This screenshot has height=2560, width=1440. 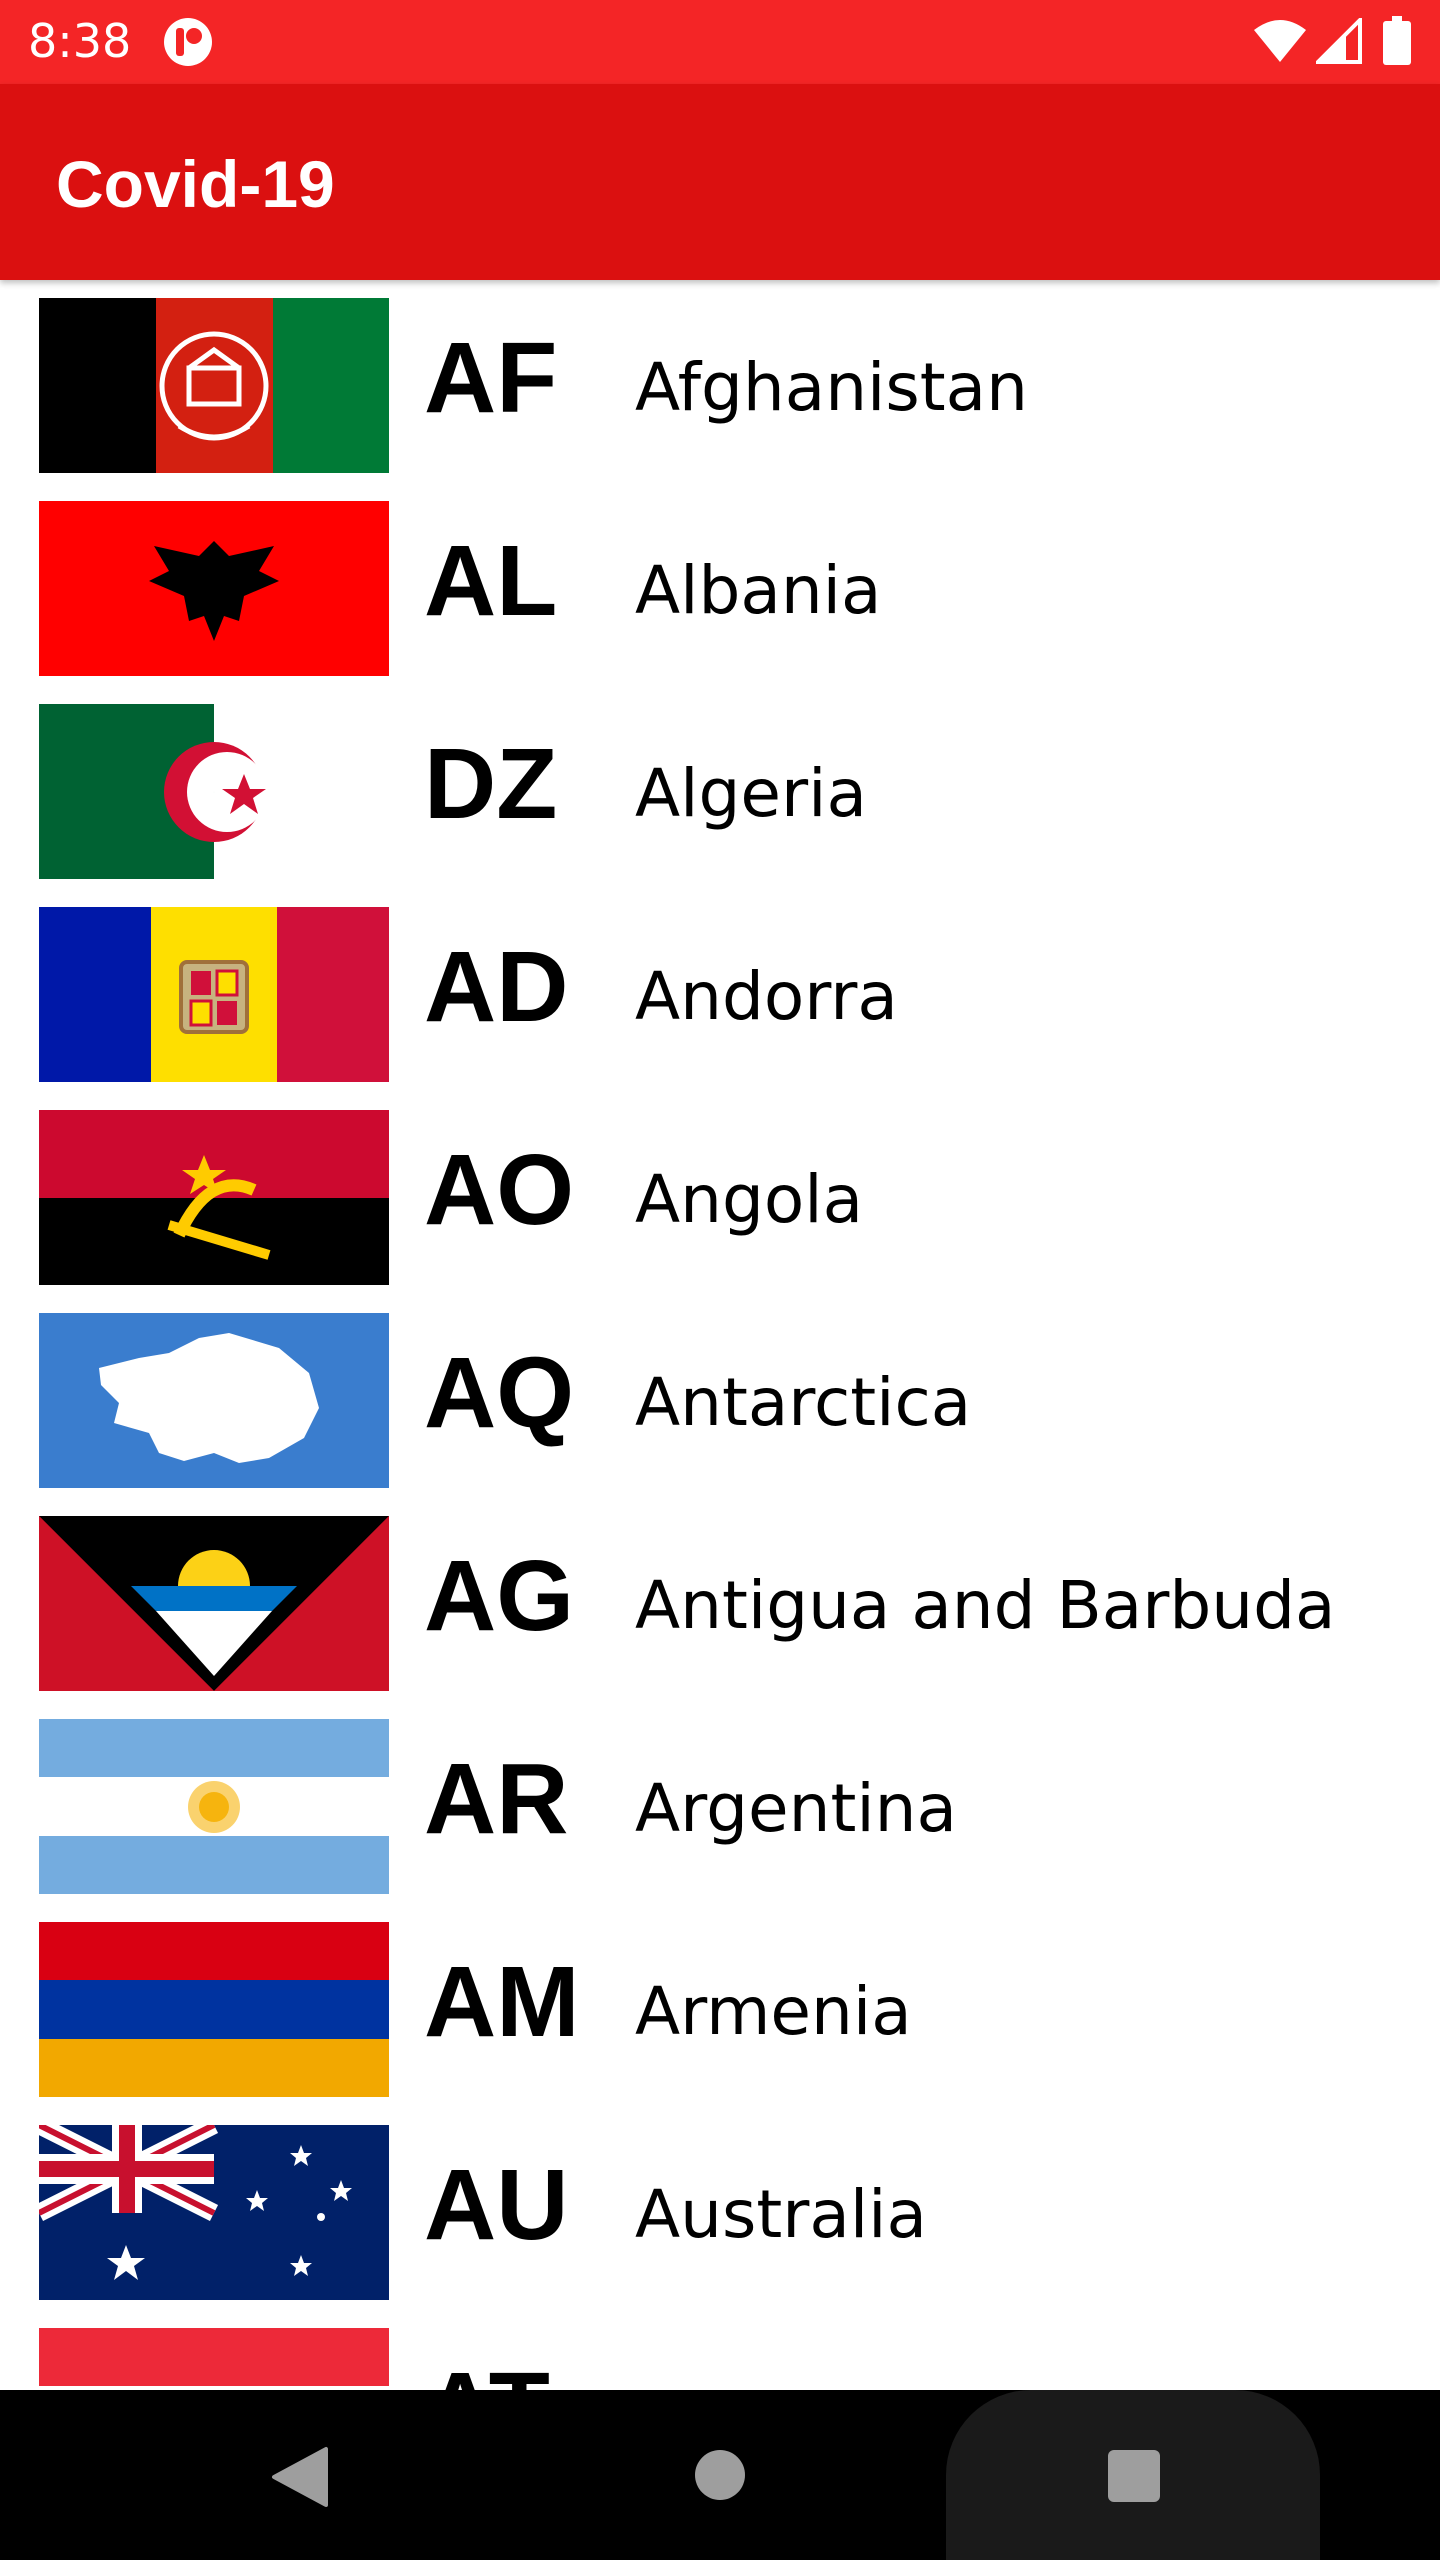 What do you see at coordinates (796, 1808) in the screenshot?
I see `country-name: Argentina` at bounding box center [796, 1808].